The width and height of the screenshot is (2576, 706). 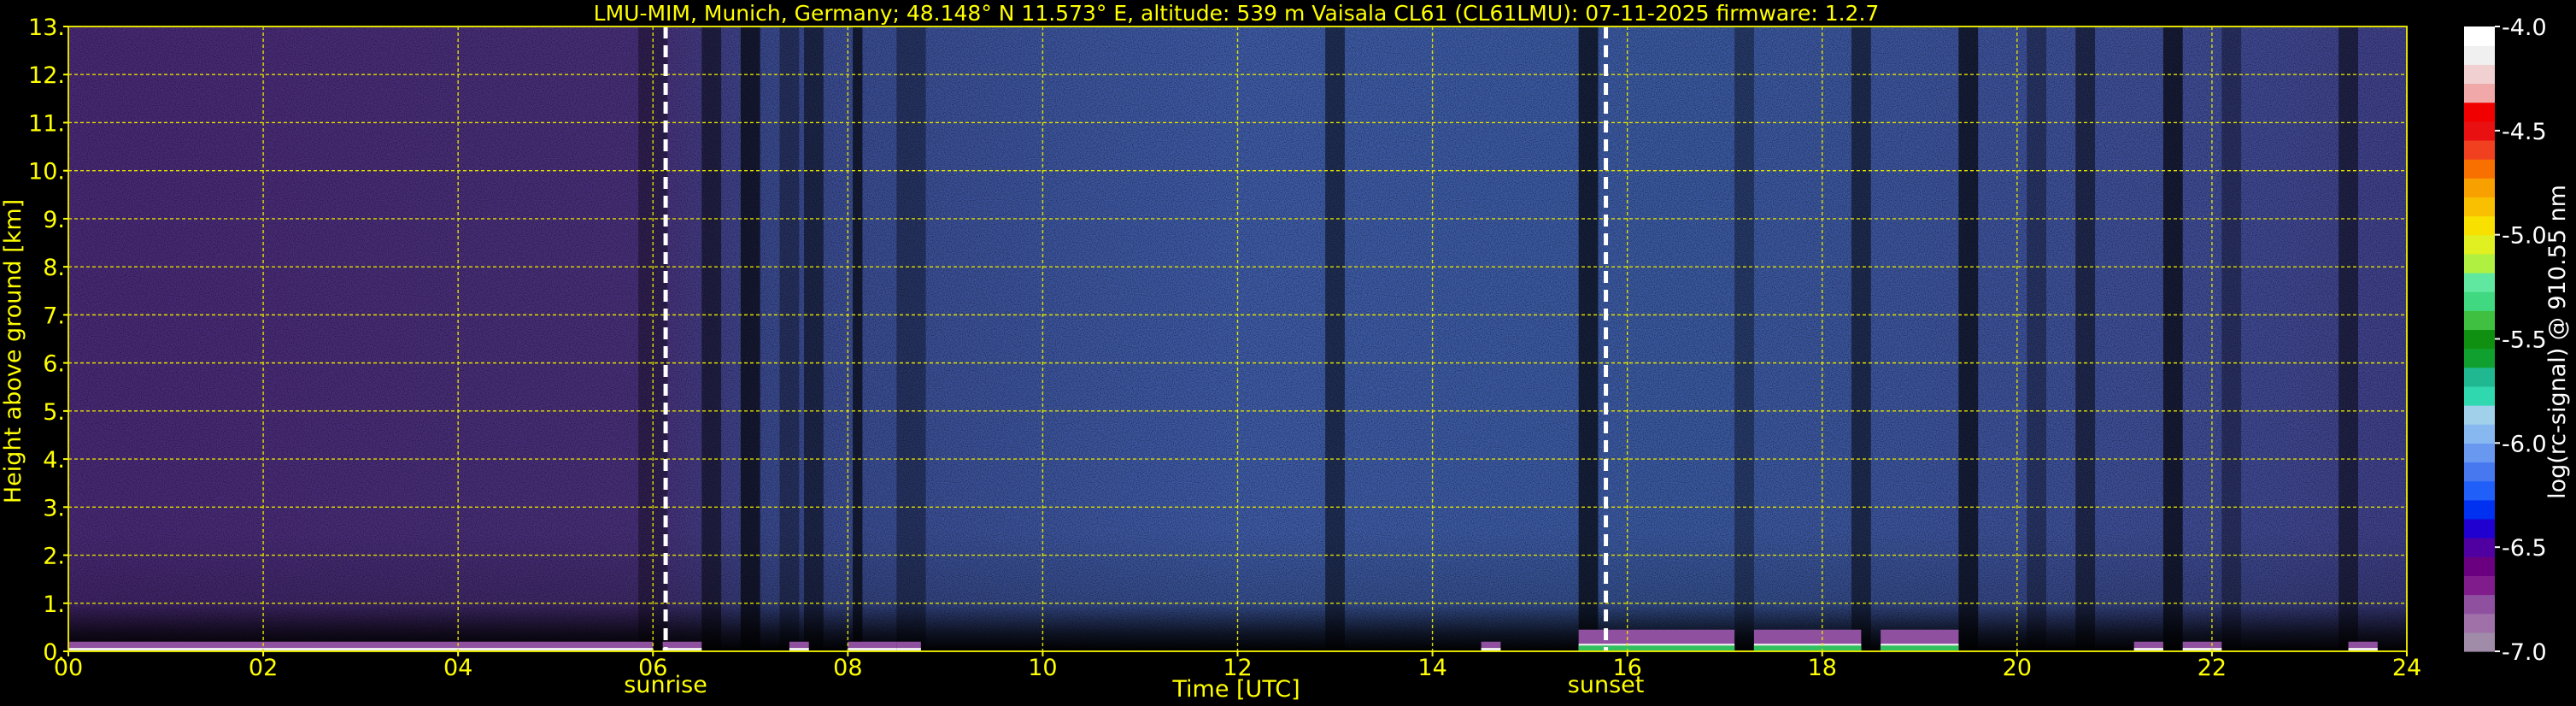 What do you see at coordinates (2524, 548) in the screenshot?
I see `colorbar-tick-label: -6.5` at bounding box center [2524, 548].